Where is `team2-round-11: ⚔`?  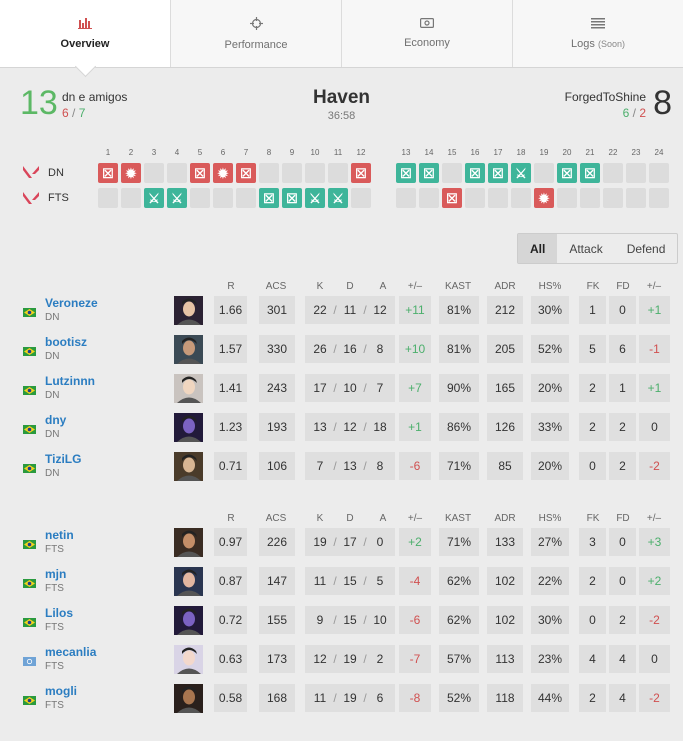
team2-round-11: ⚔ is located at coordinates (338, 198).